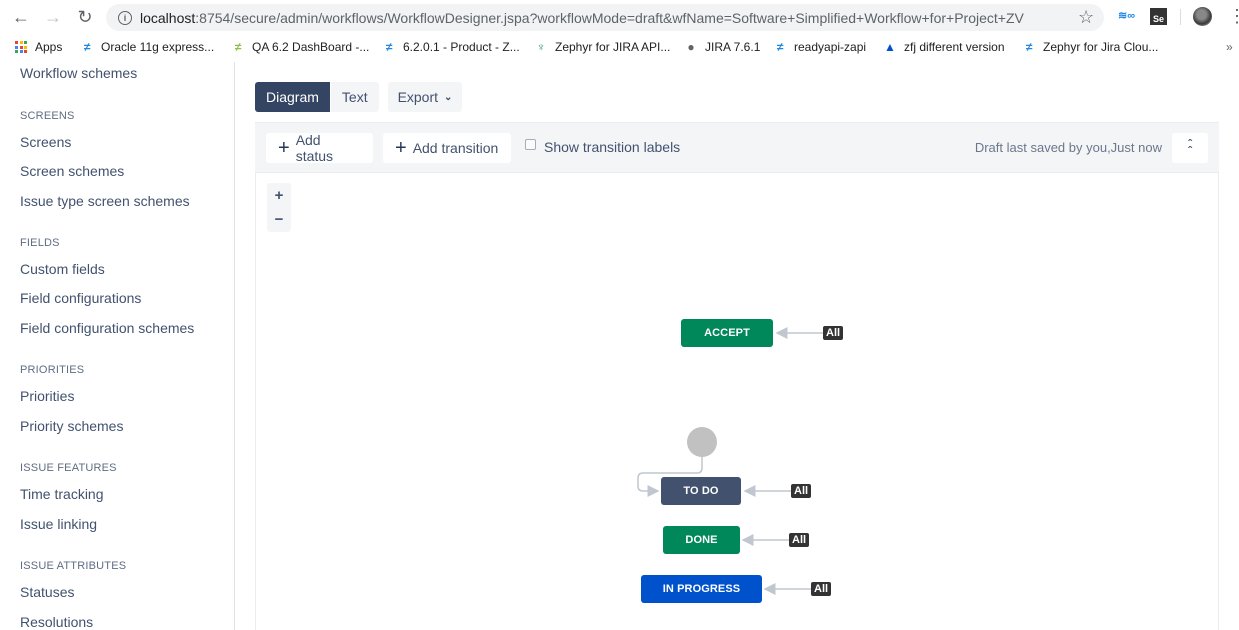 The image size is (1239, 630). What do you see at coordinates (943, 47) in the screenshot?
I see `bookmark-item: ▲ zfj different version` at bounding box center [943, 47].